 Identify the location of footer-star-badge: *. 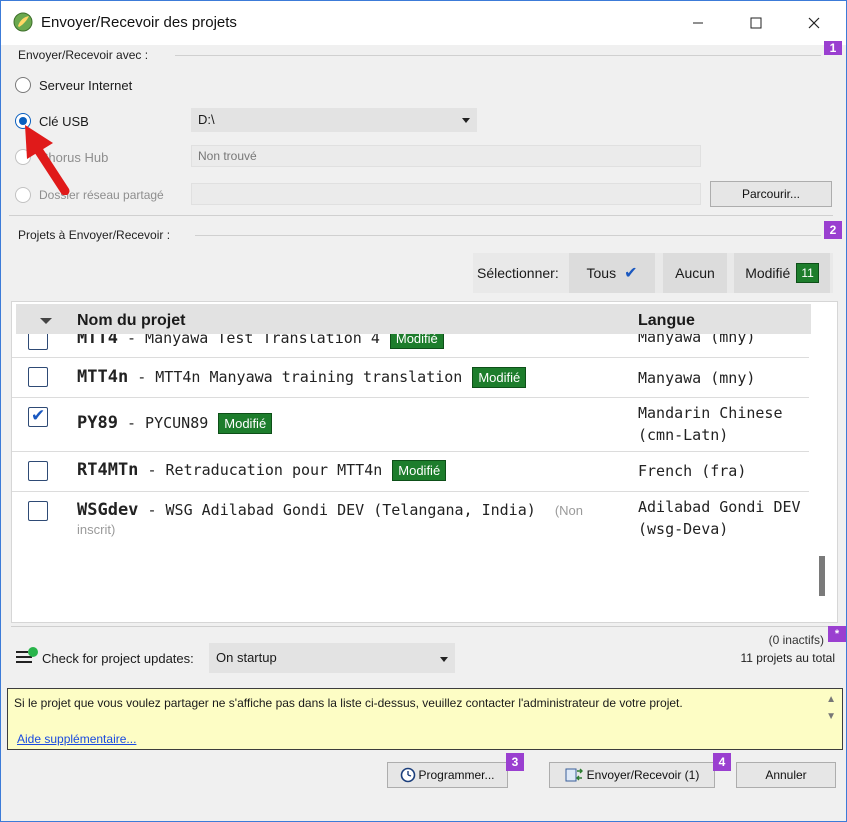
(837, 634).